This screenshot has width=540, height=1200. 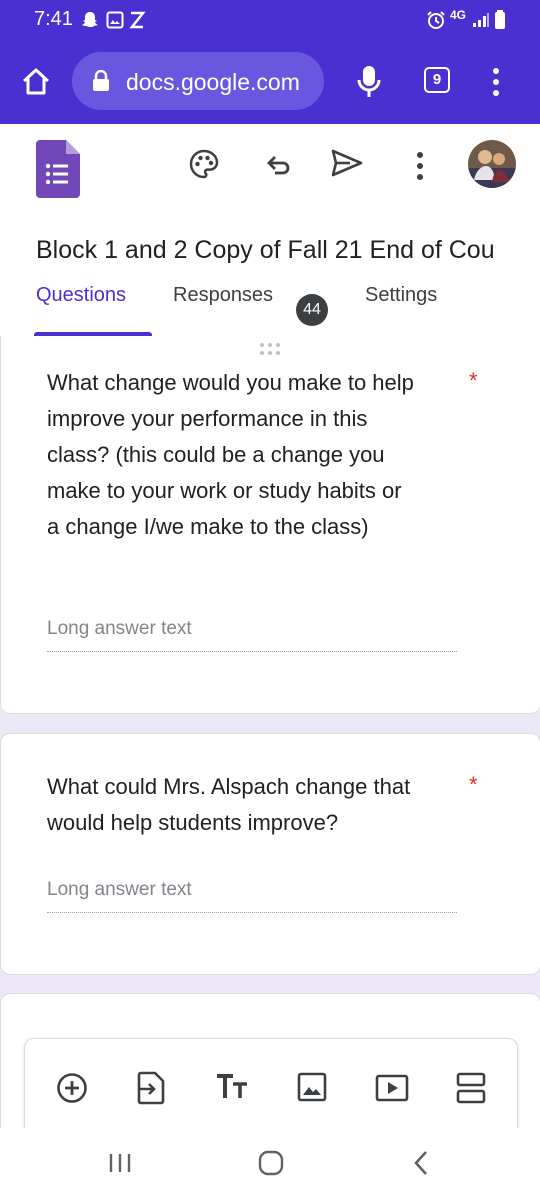 I want to click on palette-icon, so click(x=204, y=164).